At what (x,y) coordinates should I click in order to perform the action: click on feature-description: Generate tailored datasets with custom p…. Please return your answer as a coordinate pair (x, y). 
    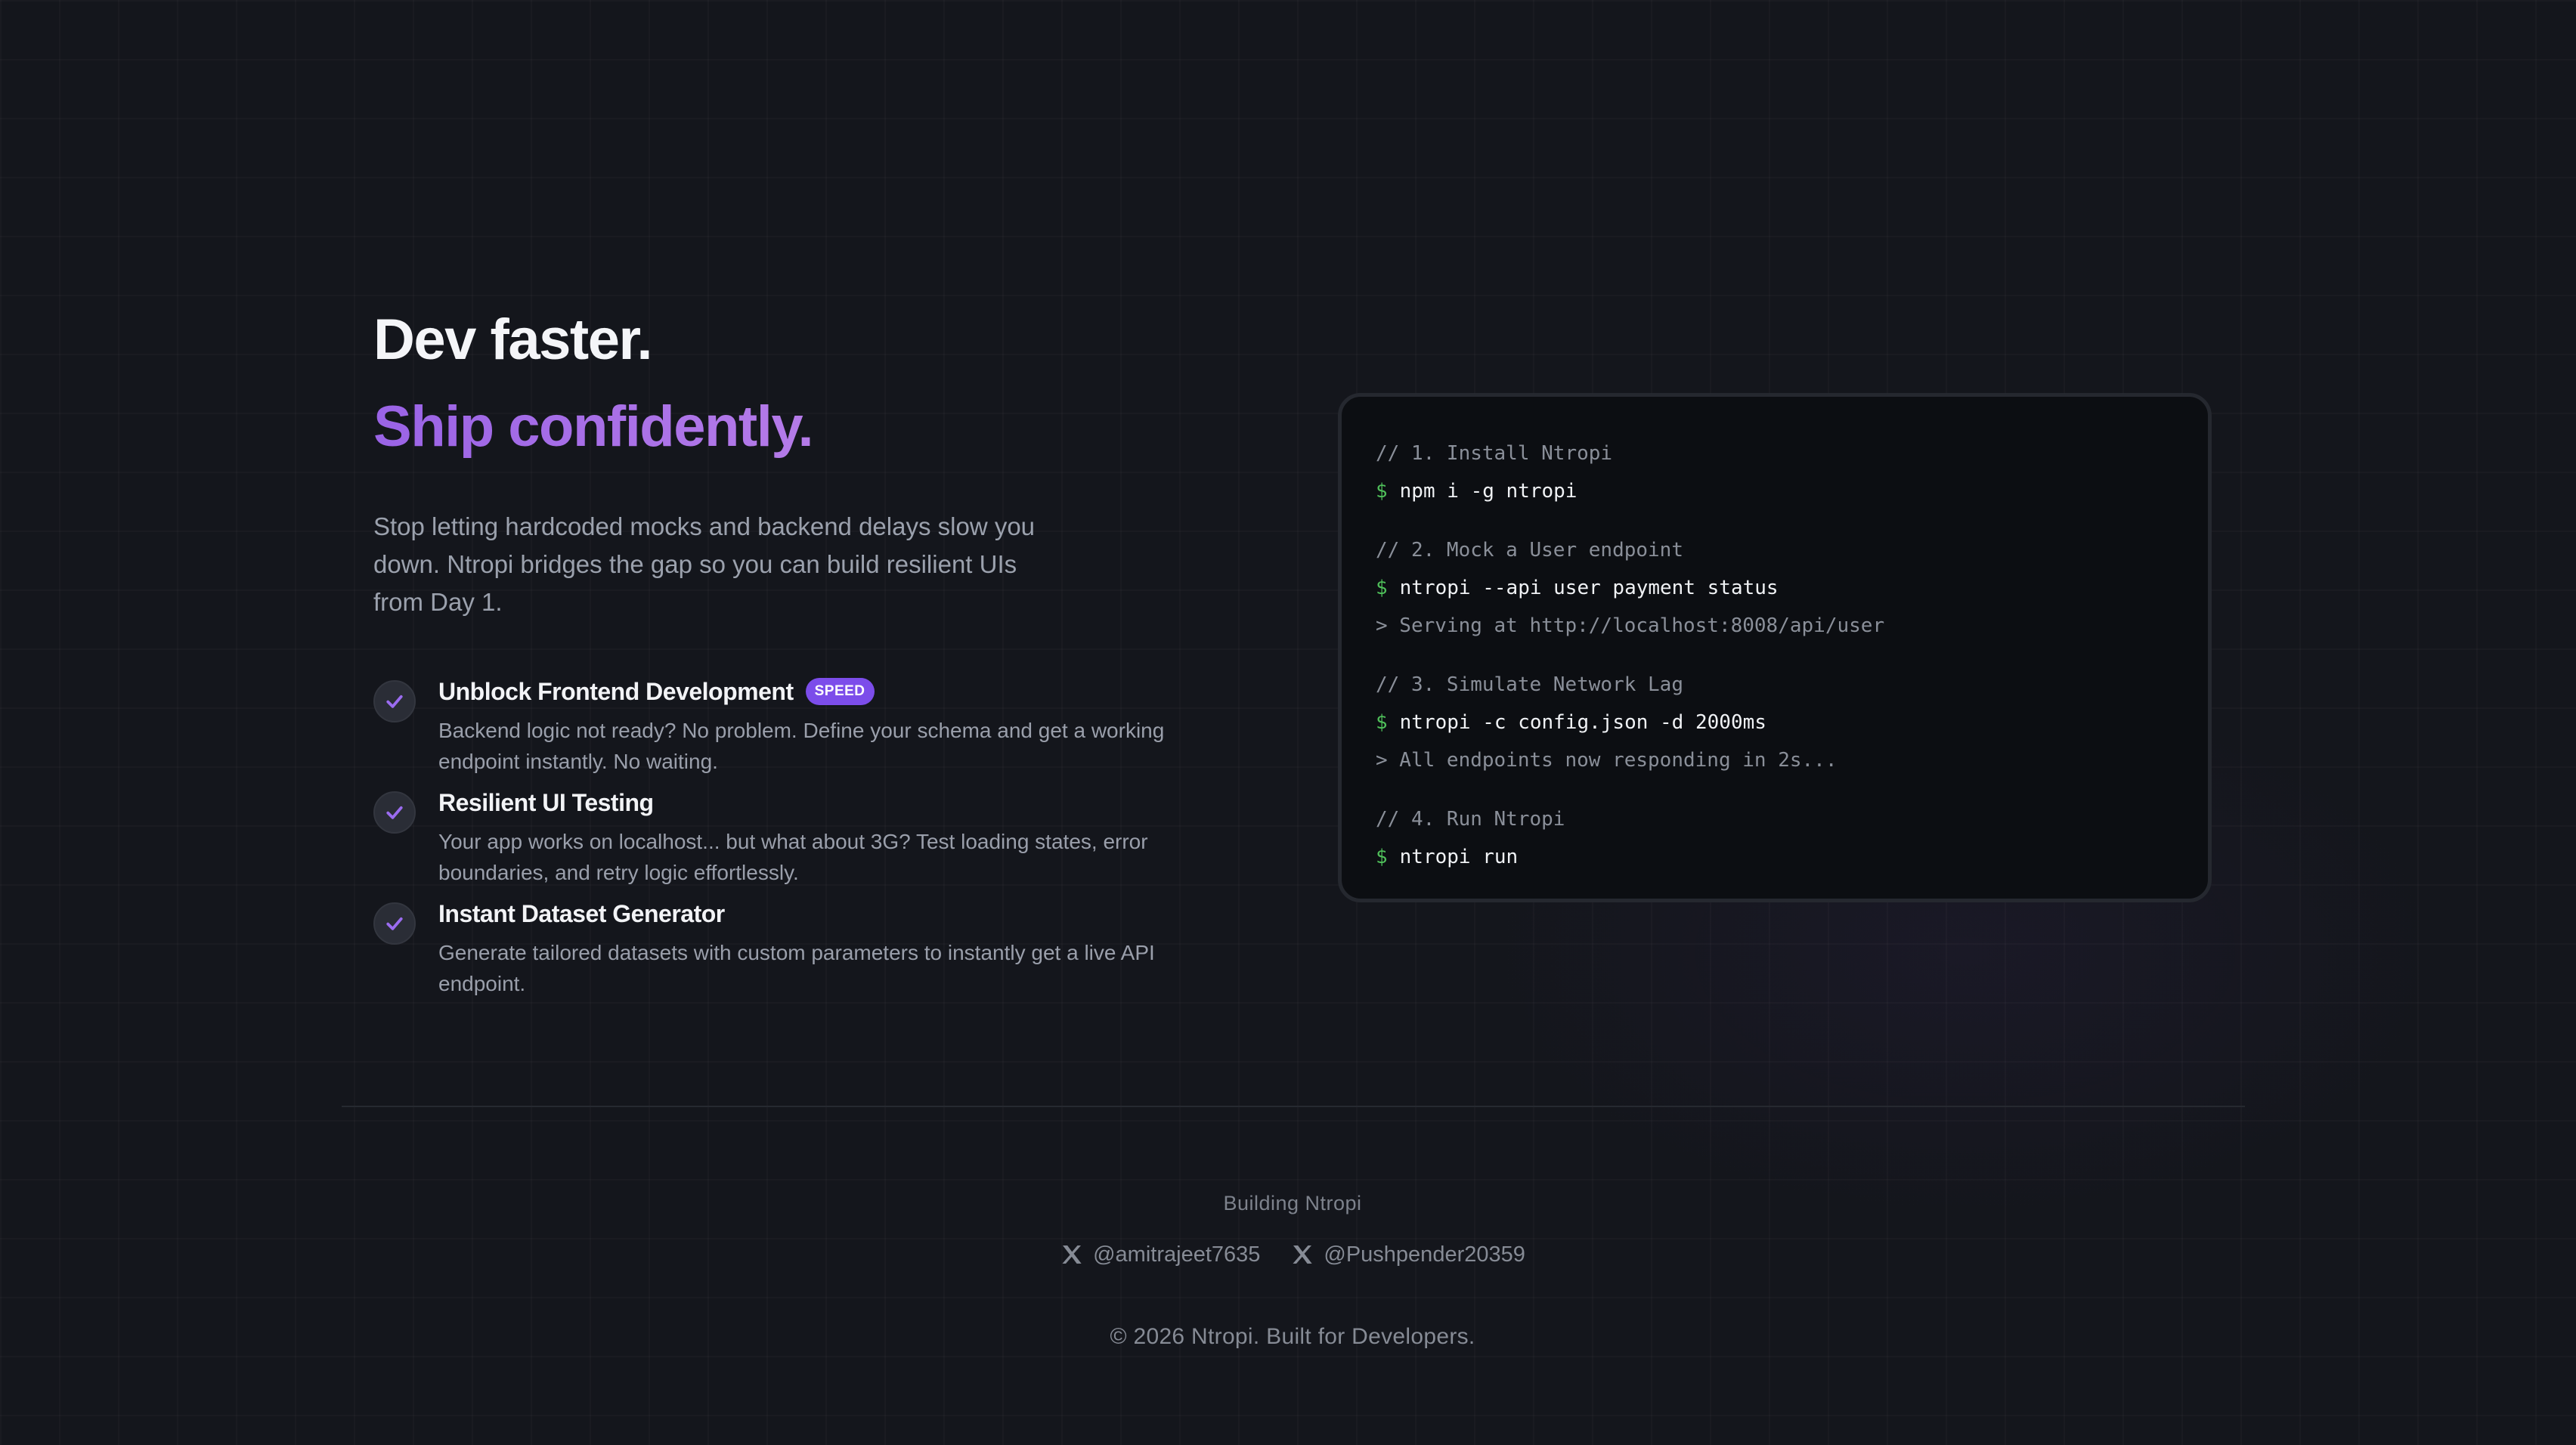
    Looking at the image, I should click on (796, 968).